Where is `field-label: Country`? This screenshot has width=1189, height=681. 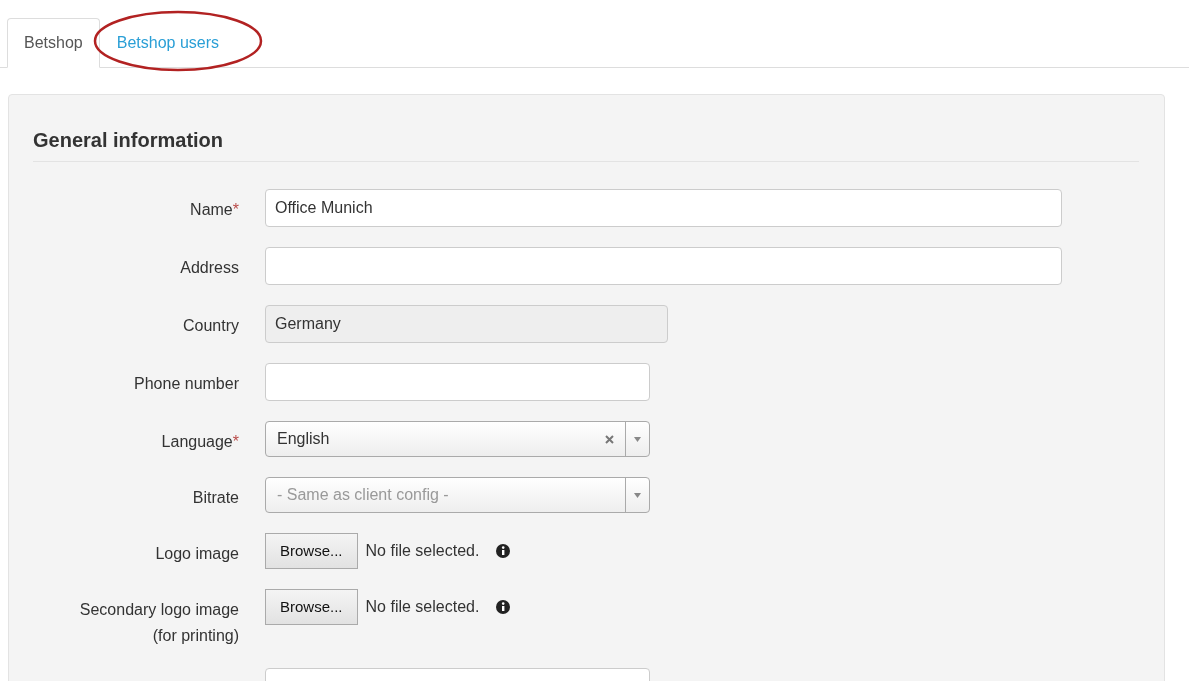
field-label: Country is located at coordinates (210, 326).